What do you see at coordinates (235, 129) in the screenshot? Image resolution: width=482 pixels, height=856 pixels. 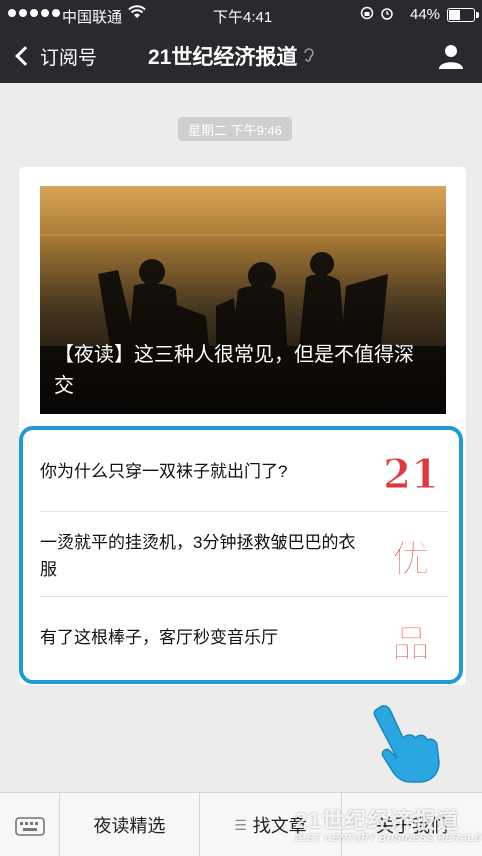 I see `message-timestamp: 星期二 下午9:46` at bounding box center [235, 129].